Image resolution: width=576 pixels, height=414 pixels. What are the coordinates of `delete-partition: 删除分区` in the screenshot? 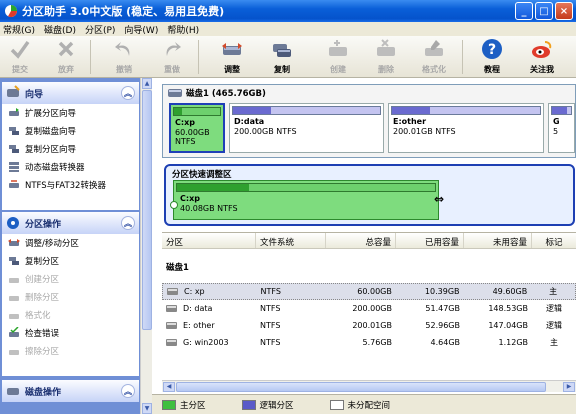 It's located at (70, 297).